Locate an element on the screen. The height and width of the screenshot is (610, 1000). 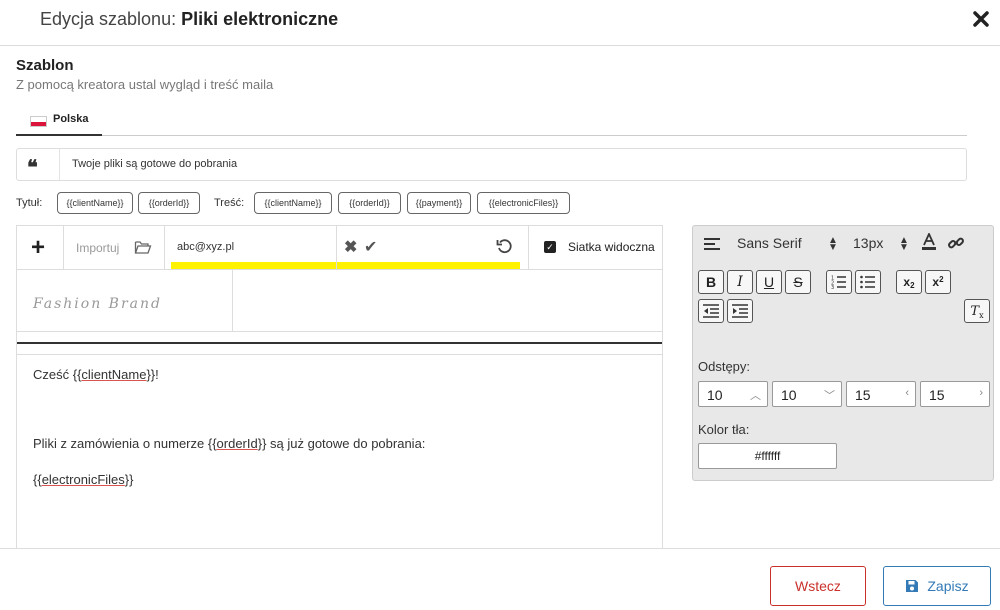
quote-icon: ❝ is located at coordinates (32, 167).